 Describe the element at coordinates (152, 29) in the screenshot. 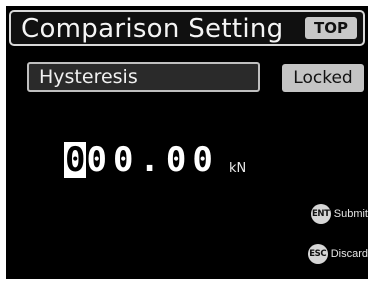

I see `page-title: Comparison Setting` at that location.